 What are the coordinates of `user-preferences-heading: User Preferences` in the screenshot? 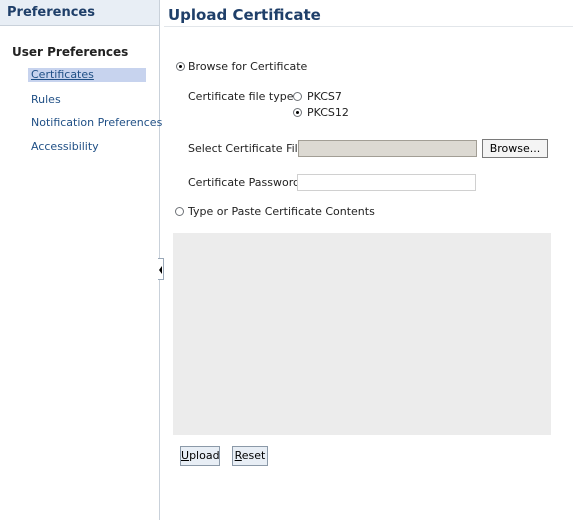 It's located at (70, 52).